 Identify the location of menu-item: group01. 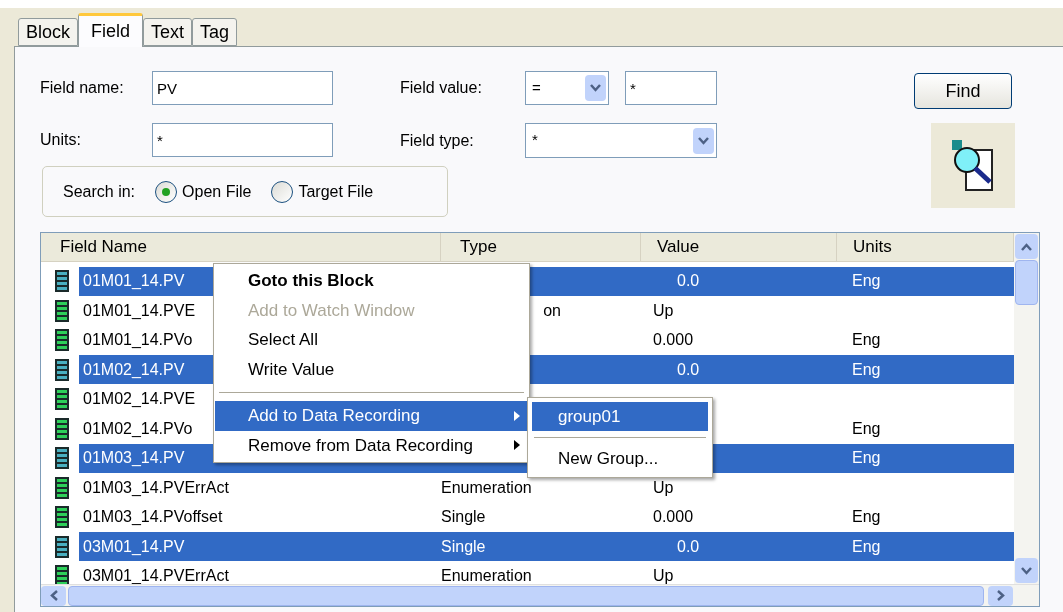
(620, 416).